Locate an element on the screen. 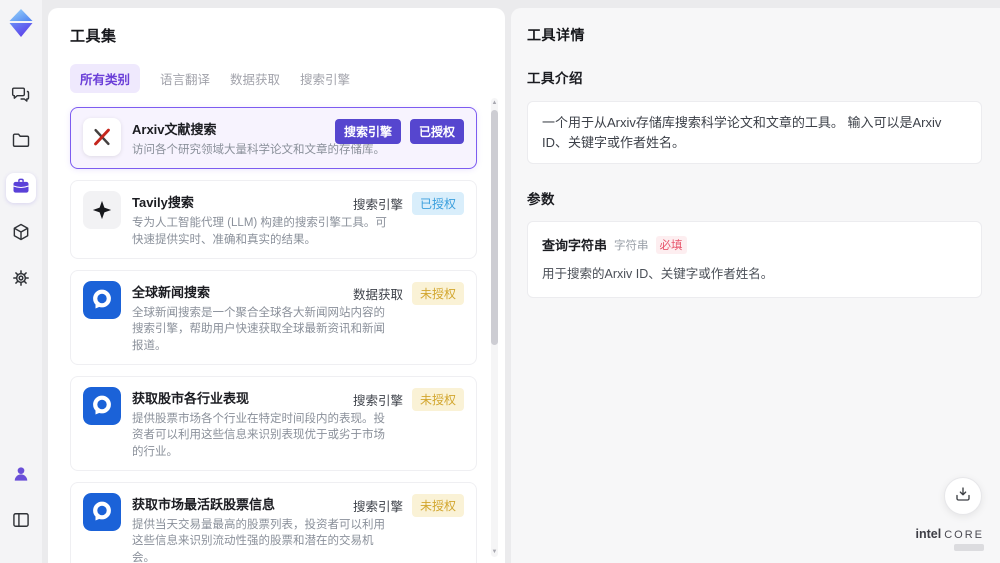 Image resolution: width=1000 pixels, height=563 pixels. category-tab-1: 语言翻译 is located at coordinates (185, 78).